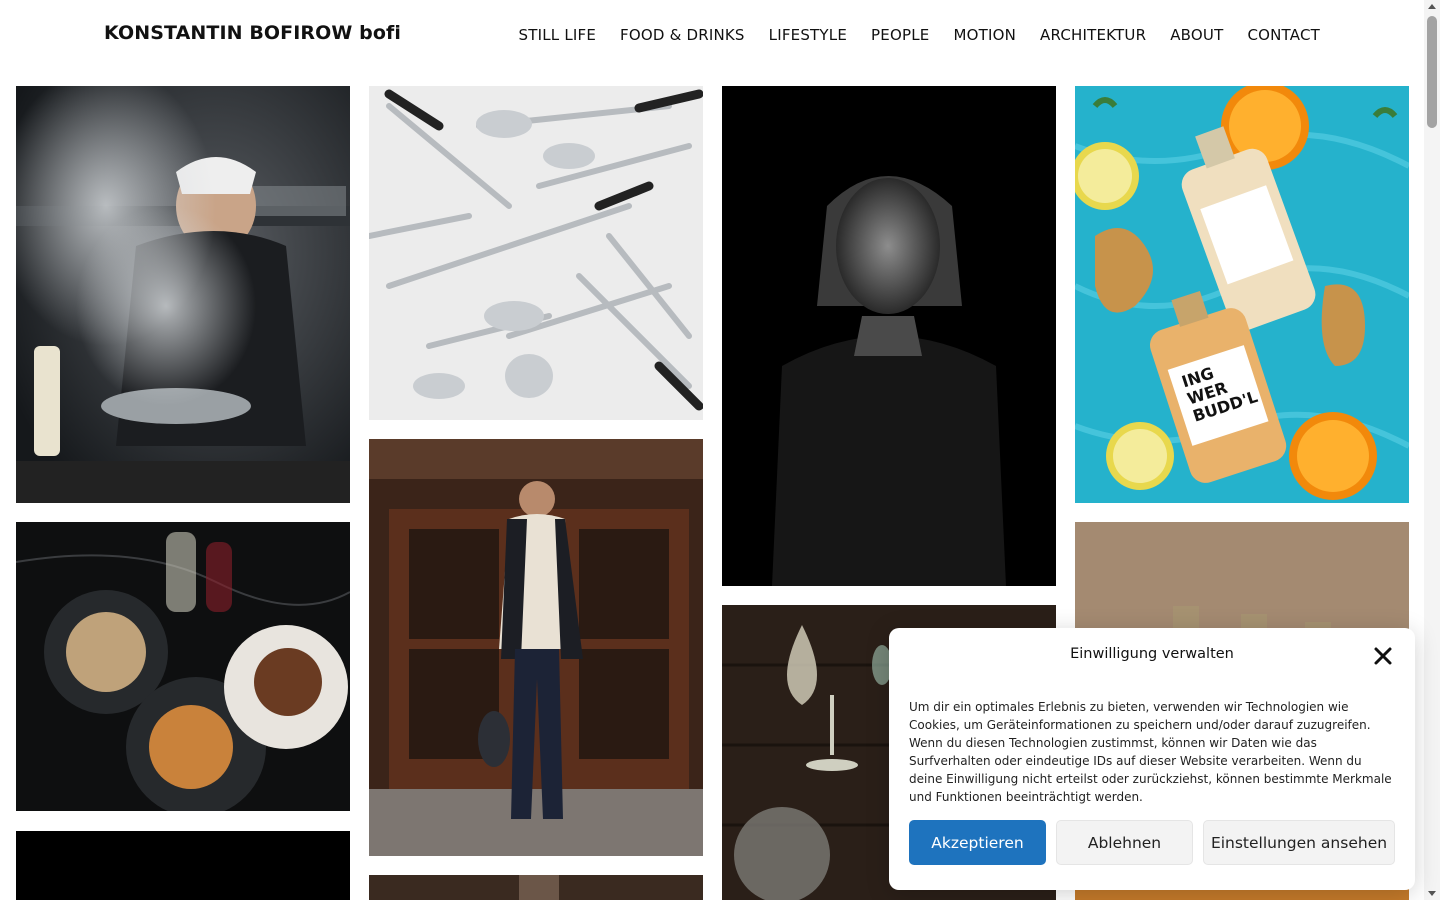 This screenshot has width=1440, height=900. Describe the element at coordinates (682, 35) in the screenshot. I see `nav-food-drinks: FOOD & DRINKS` at that location.